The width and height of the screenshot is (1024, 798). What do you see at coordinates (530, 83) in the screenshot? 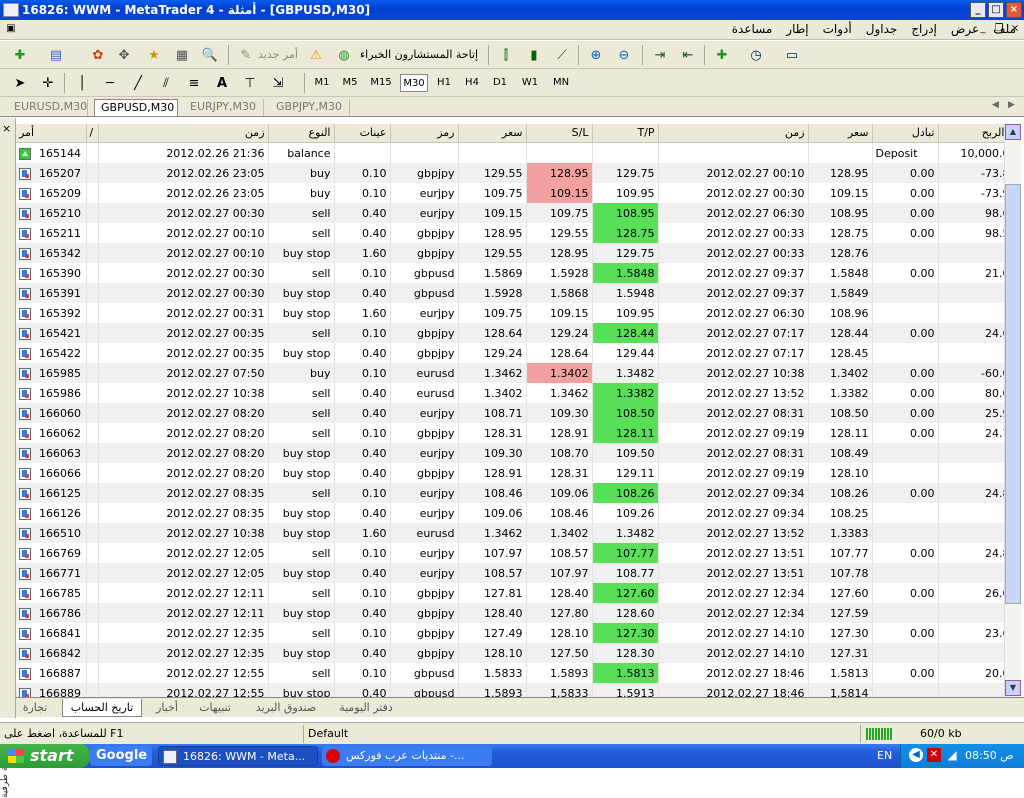
I see `timeframe-w1-button: W1` at bounding box center [530, 83].